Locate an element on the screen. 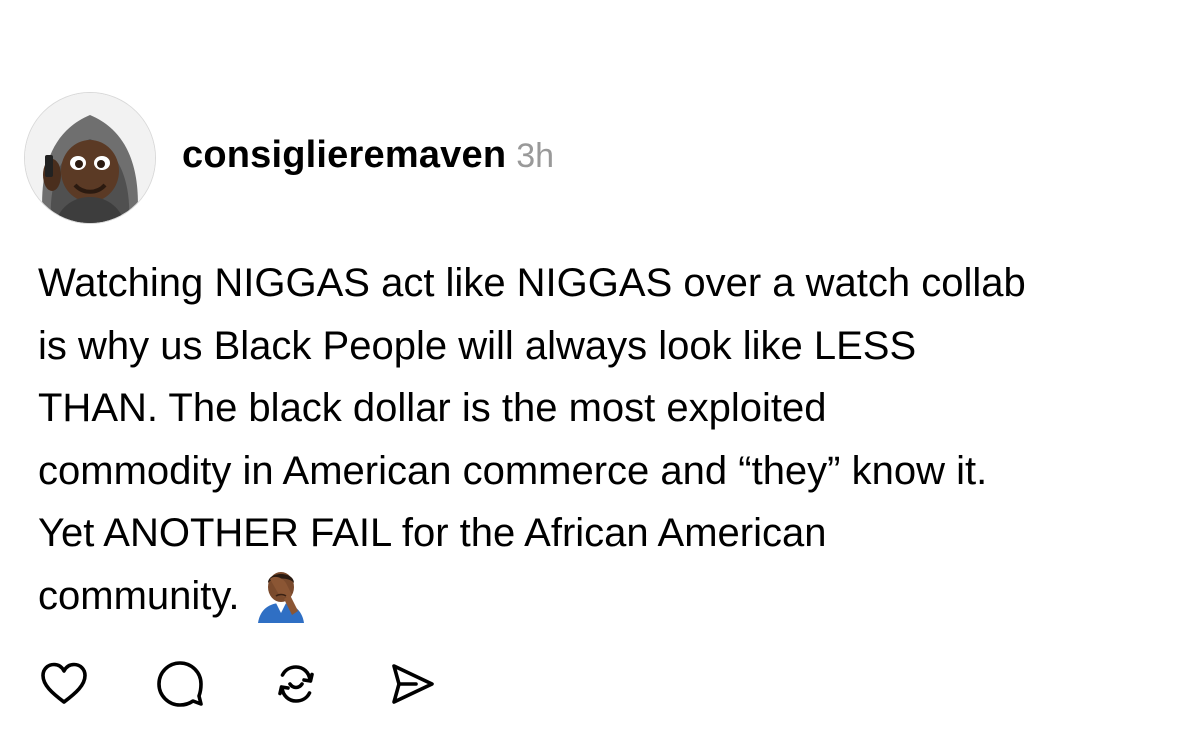 The height and width of the screenshot is (746, 1200). post-timestamp: 3h is located at coordinates (535, 155).